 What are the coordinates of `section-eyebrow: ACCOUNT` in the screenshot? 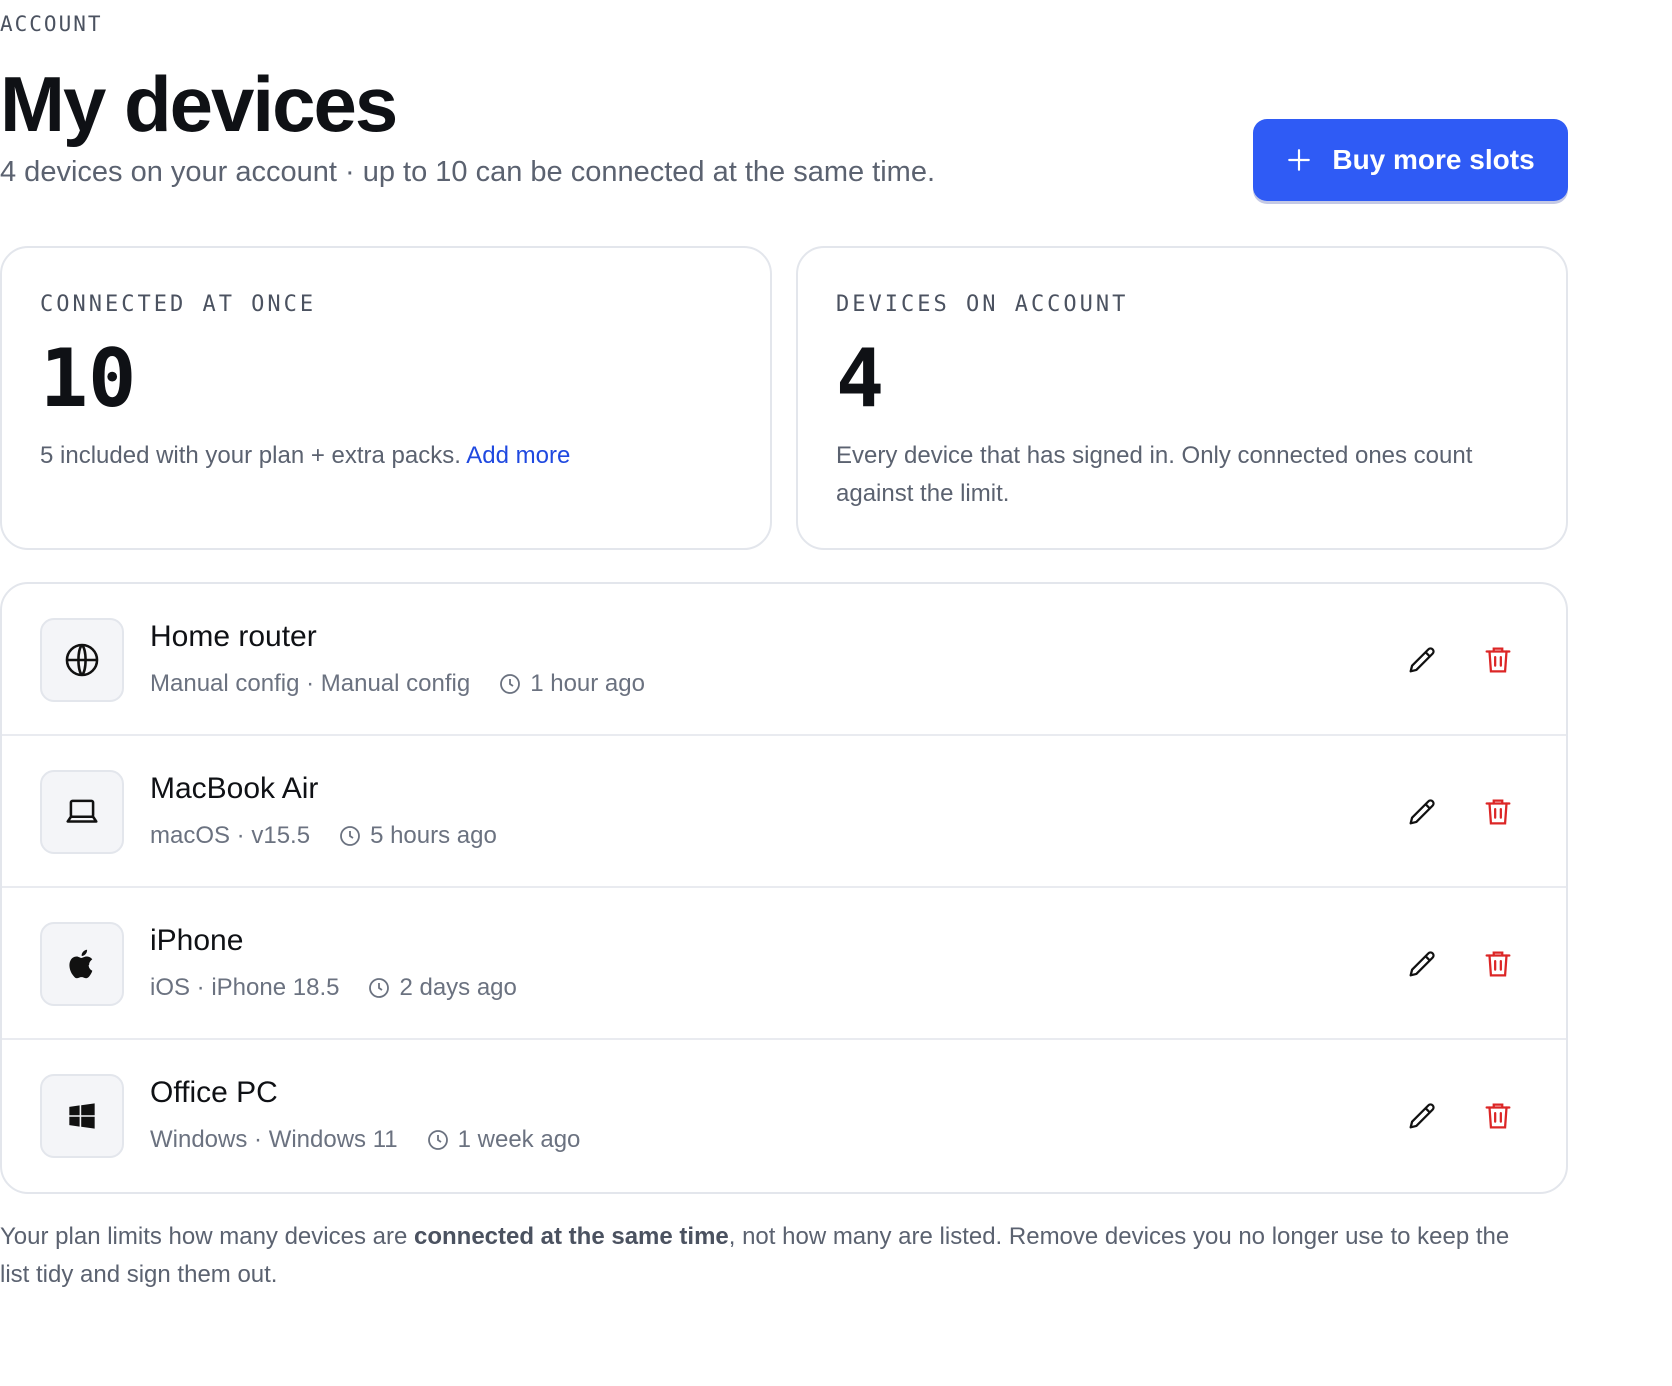 It's located at (51, 24).